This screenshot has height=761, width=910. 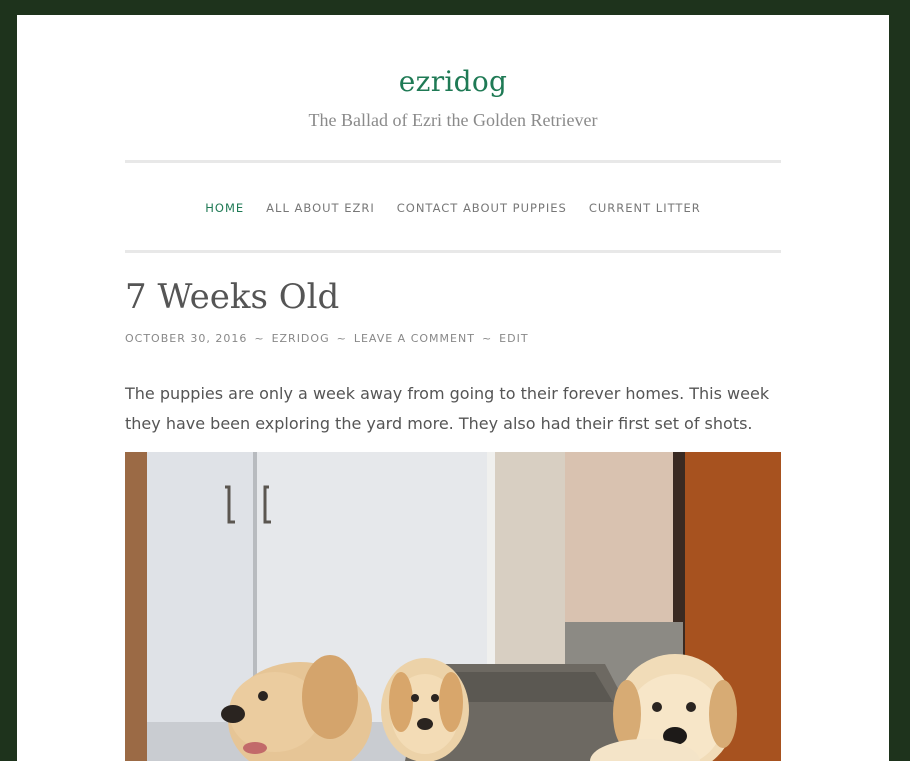 I want to click on leave-comment-link: LEAVE A COMMENT, so click(x=414, y=338).